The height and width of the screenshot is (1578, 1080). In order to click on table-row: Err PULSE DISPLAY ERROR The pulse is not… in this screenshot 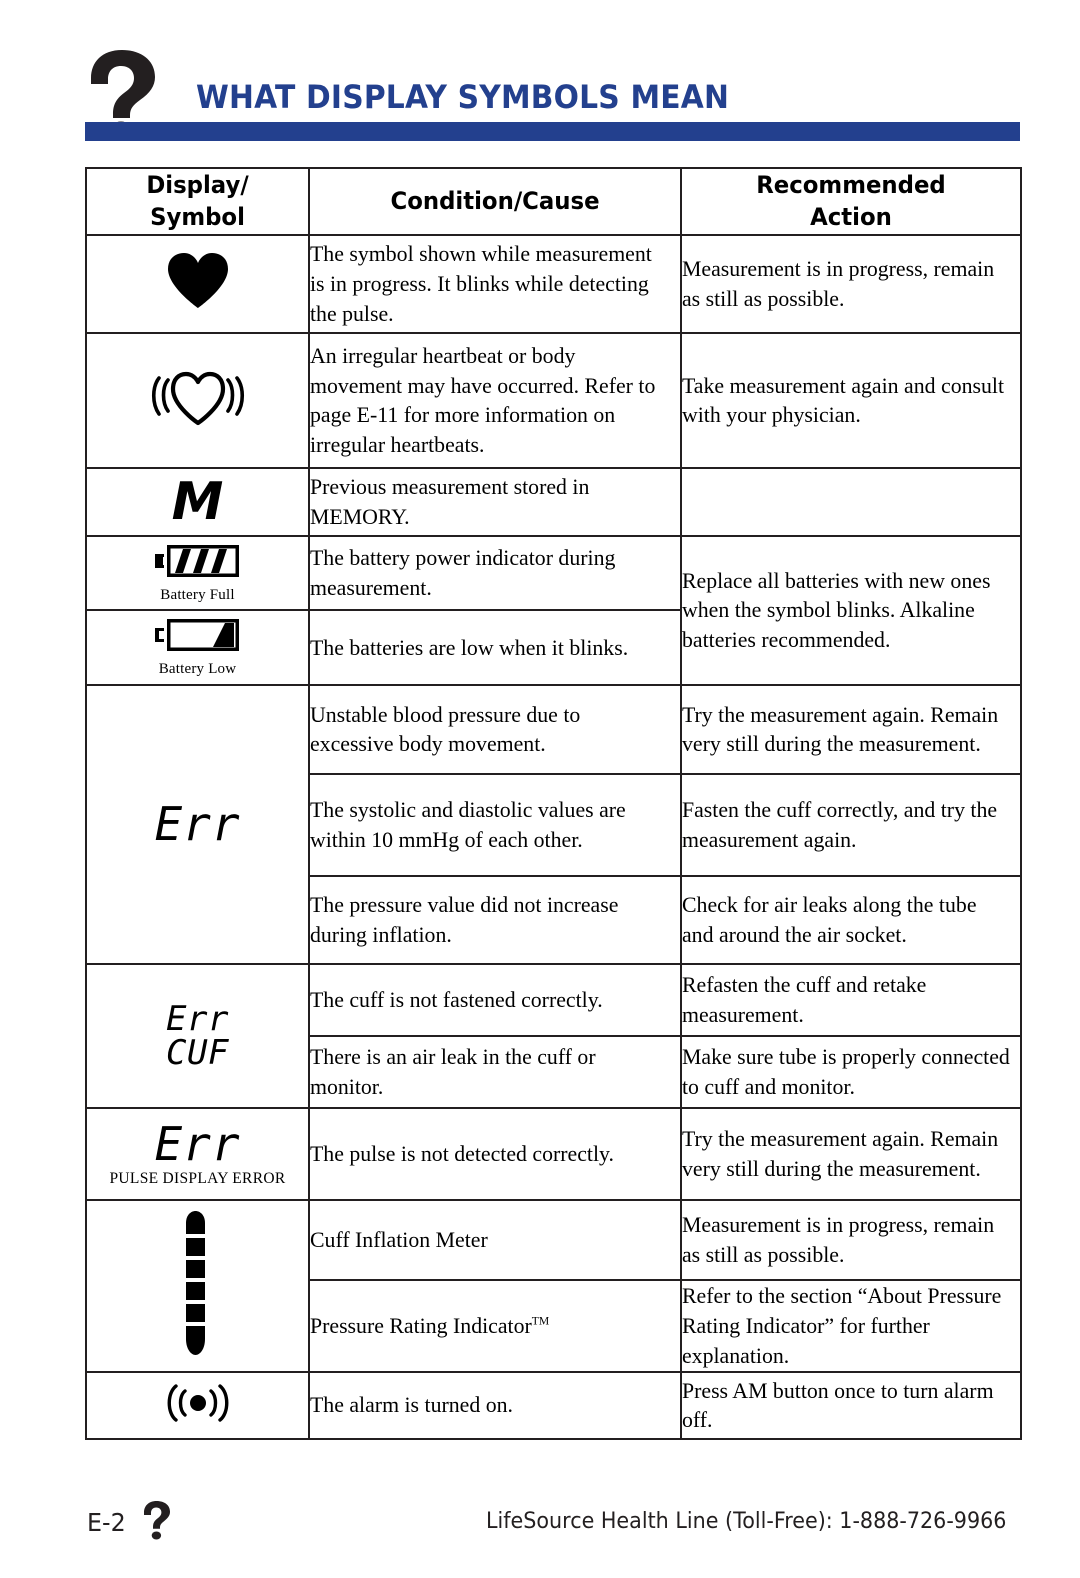, I will do `click(553, 1153)`.